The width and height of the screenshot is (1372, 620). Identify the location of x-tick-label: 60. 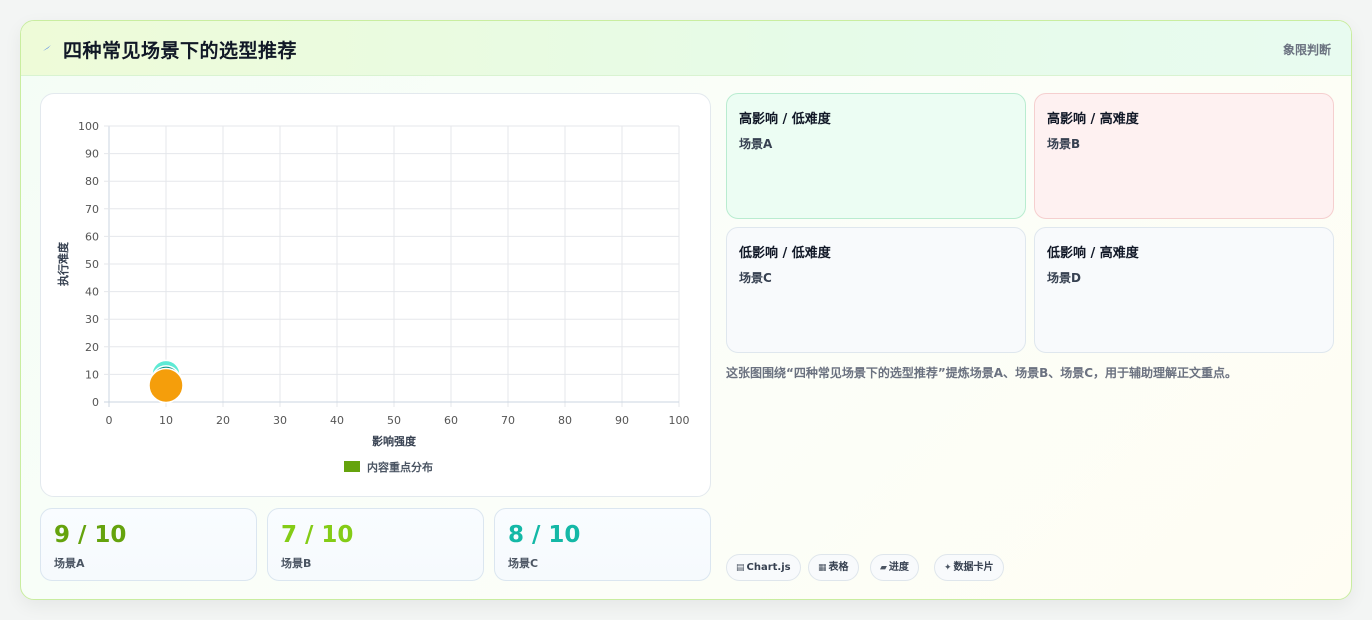
(451, 420).